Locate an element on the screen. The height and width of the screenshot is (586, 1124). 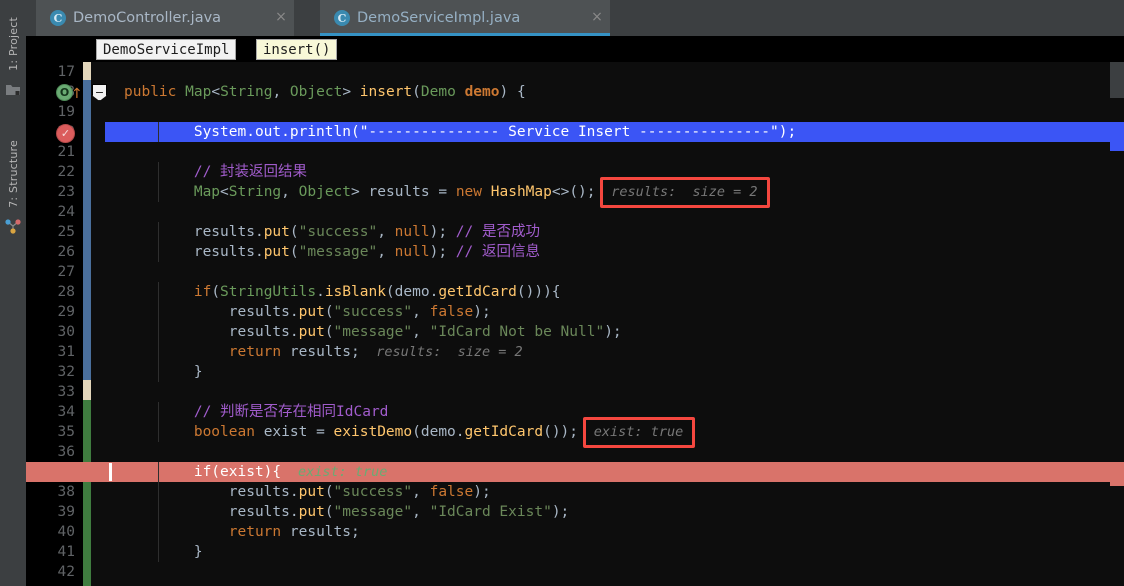
code-line: results.put("message", "IdCard Exist"); is located at coordinates (614, 512).